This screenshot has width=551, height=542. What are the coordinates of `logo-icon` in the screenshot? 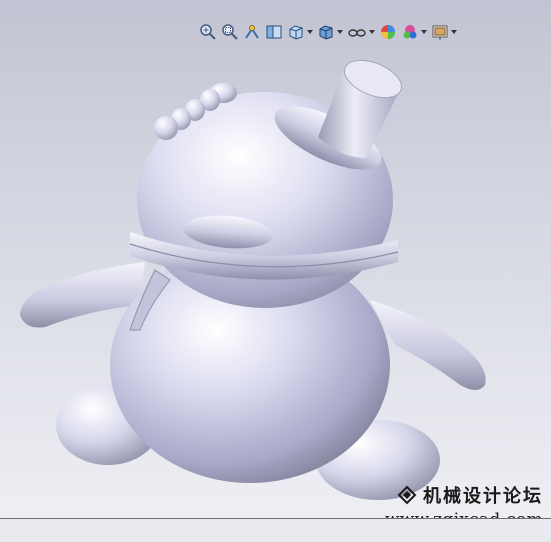 It's located at (407, 495).